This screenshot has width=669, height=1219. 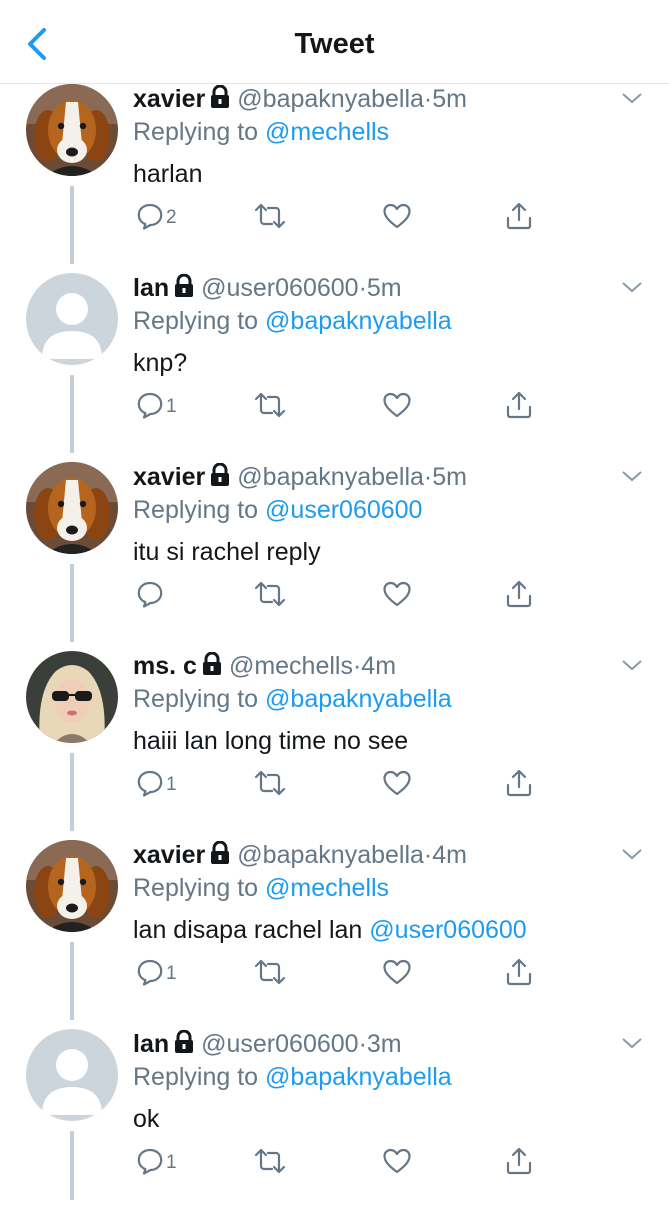 I want to click on tweet-text: haiii lan long time no see, so click(x=270, y=741).